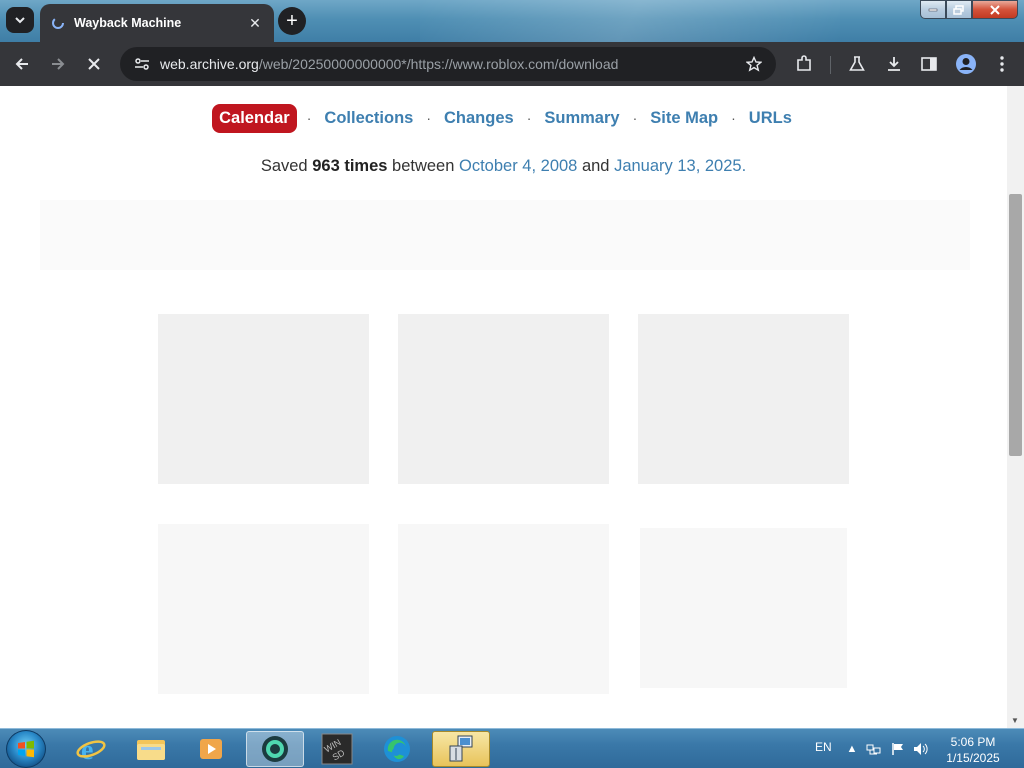 This screenshot has width=1024, height=768. What do you see at coordinates (479, 118) in the screenshot?
I see `nav-changes: Changes` at bounding box center [479, 118].